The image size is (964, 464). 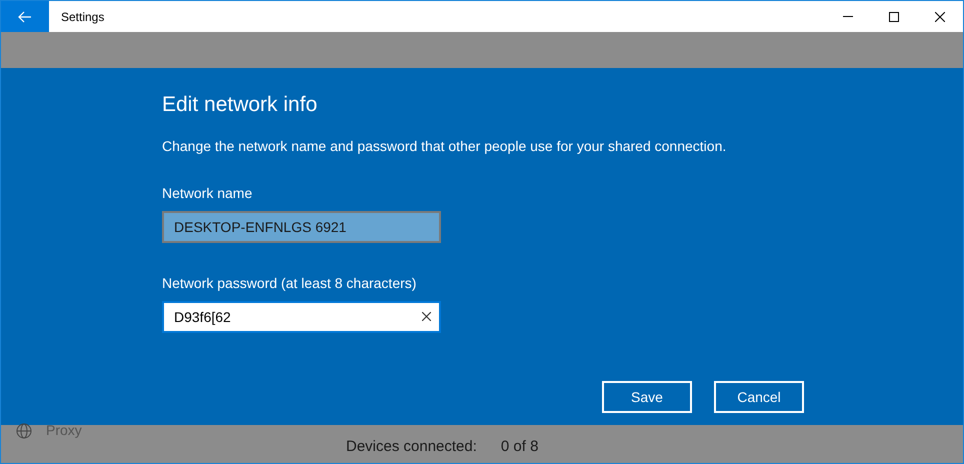 I want to click on clear-icon, so click(x=426, y=316).